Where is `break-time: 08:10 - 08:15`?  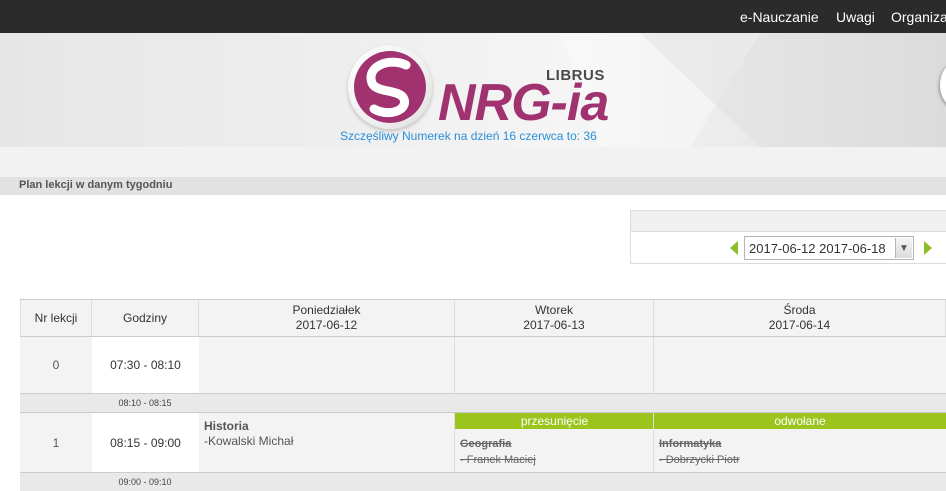 break-time: 08:10 - 08:15 is located at coordinates (145, 403).